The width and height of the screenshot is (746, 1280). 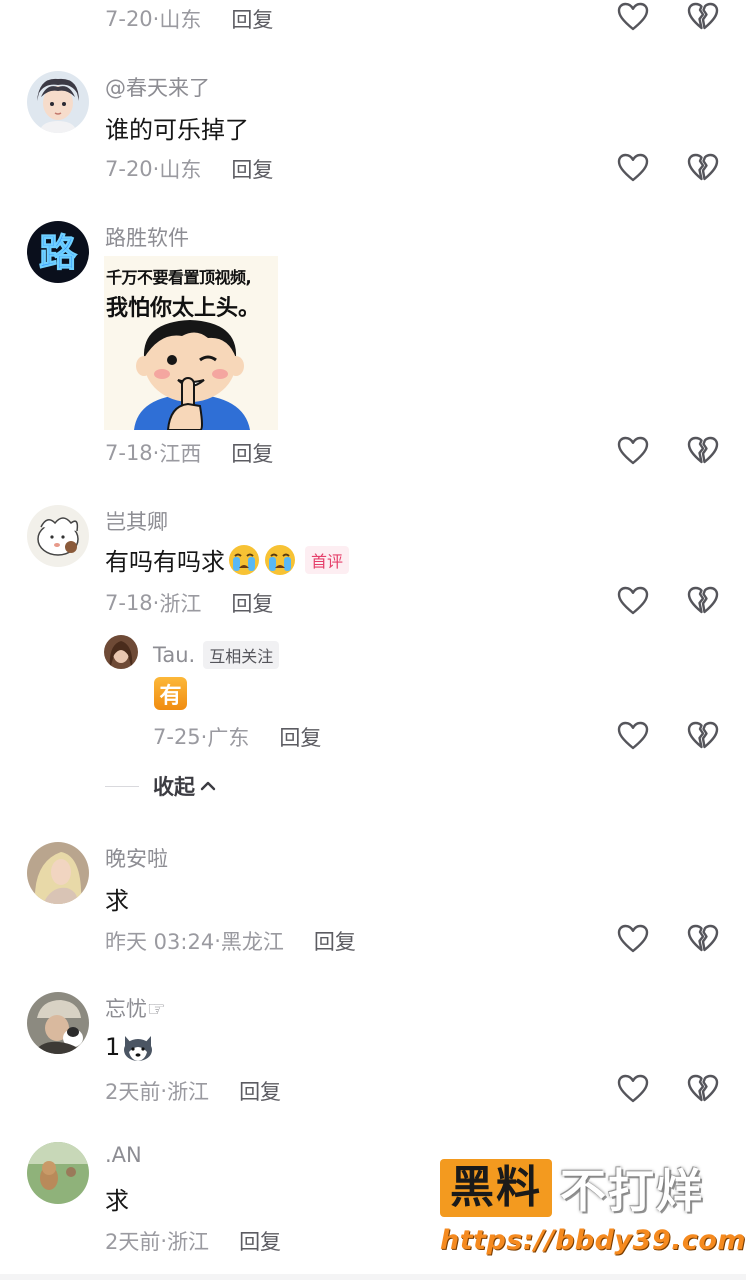 I want to click on comment-username: 路胜软件, so click(x=147, y=237).